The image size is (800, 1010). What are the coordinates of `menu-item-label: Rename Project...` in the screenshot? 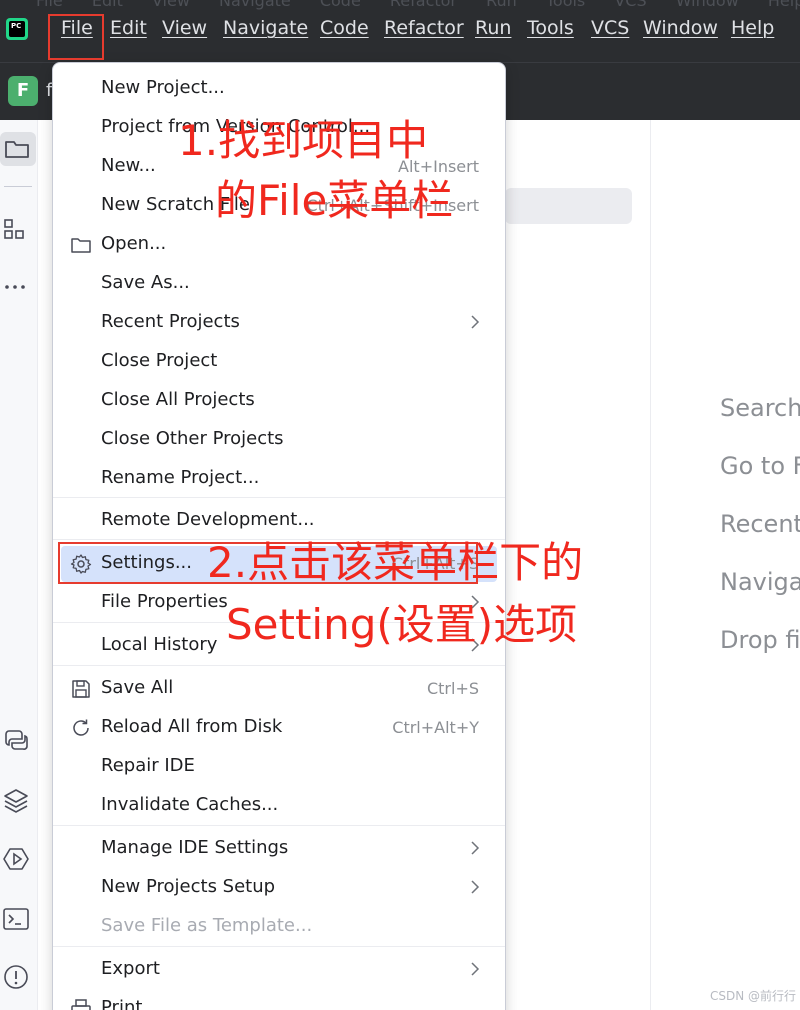 It's located at (180, 477).